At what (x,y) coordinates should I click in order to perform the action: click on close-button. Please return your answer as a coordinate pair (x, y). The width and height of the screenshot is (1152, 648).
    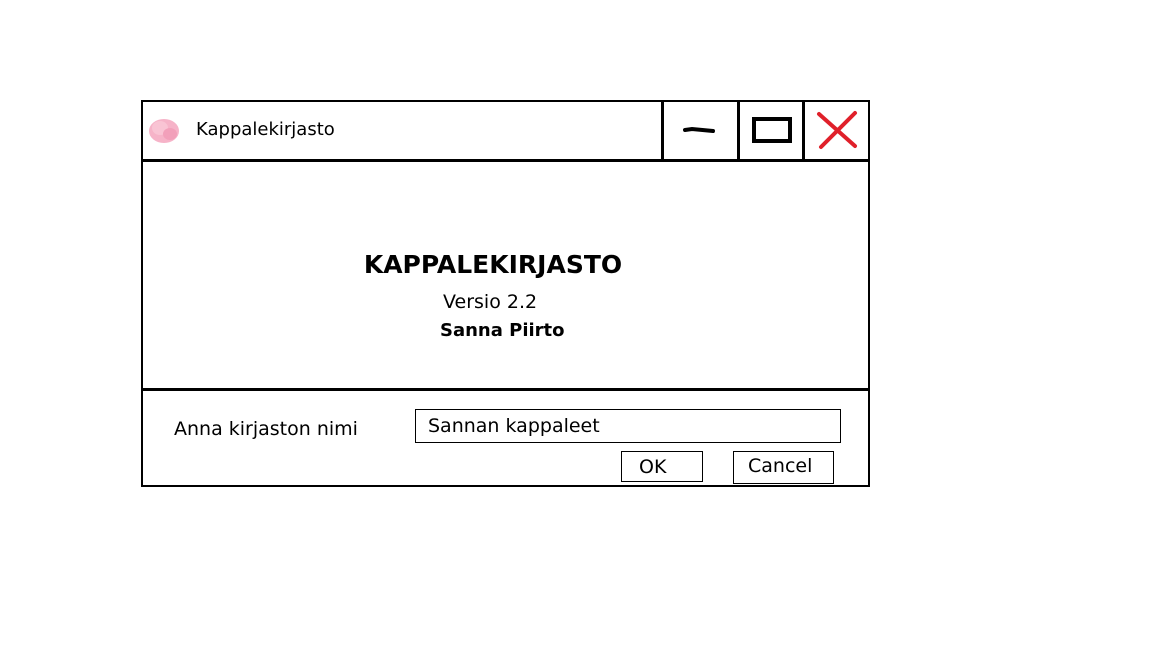
    Looking at the image, I should click on (835, 130).